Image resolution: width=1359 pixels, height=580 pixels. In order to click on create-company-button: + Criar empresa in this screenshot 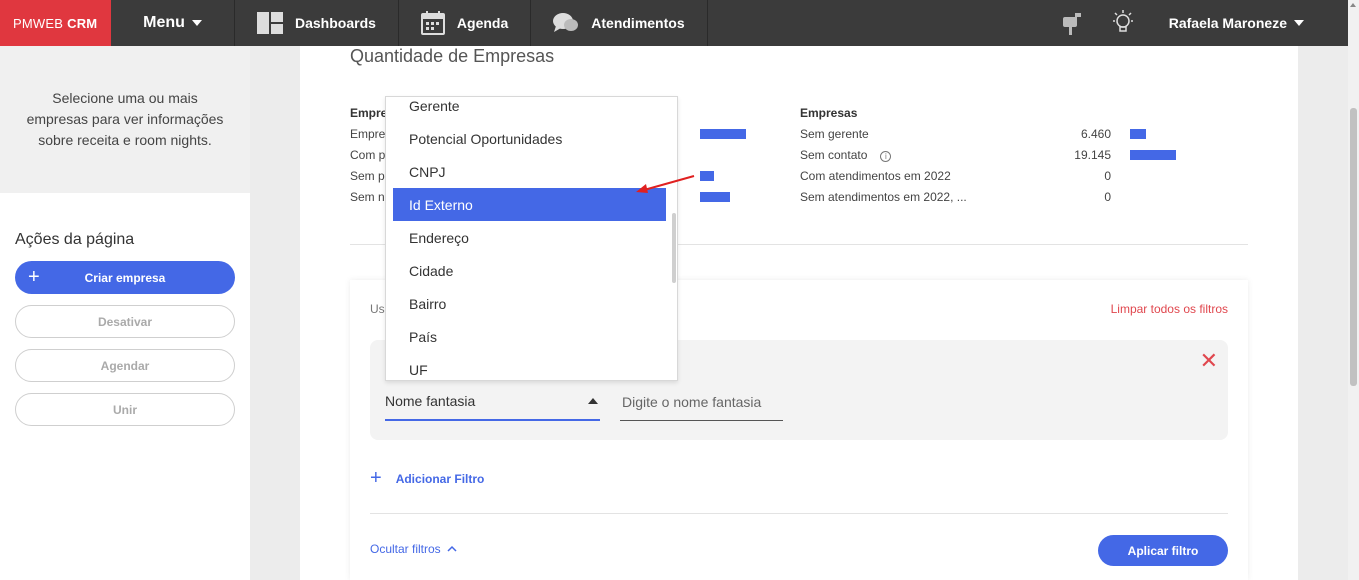, I will do `click(125, 277)`.